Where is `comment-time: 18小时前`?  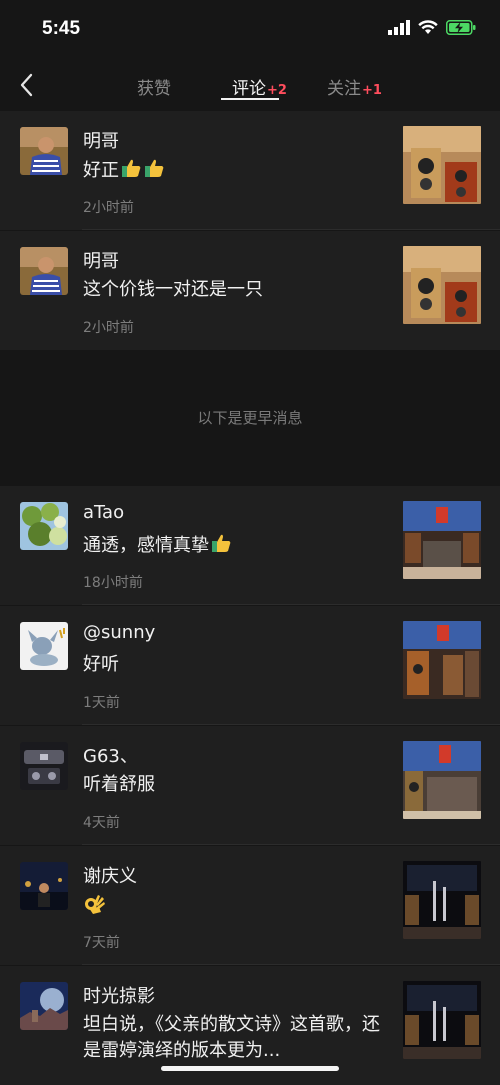 comment-time: 18小时前 is located at coordinates (113, 583).